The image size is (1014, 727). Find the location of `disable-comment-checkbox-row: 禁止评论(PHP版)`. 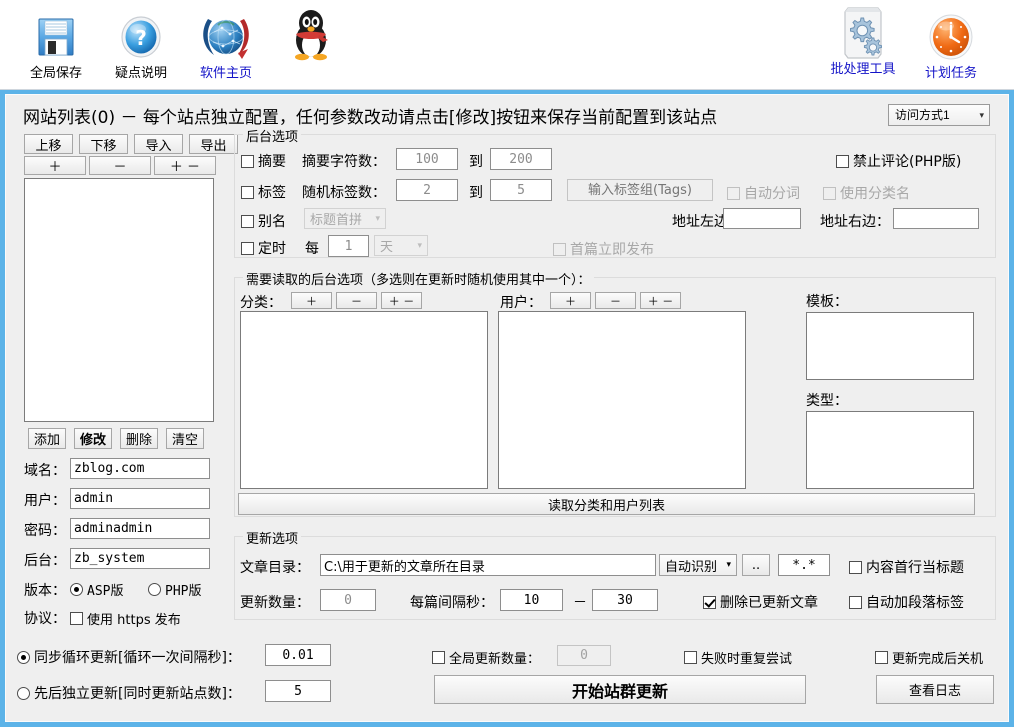

disable-comment-checkbox-row: 禁止评论(PHP版) is located at coordinates (898, 161).